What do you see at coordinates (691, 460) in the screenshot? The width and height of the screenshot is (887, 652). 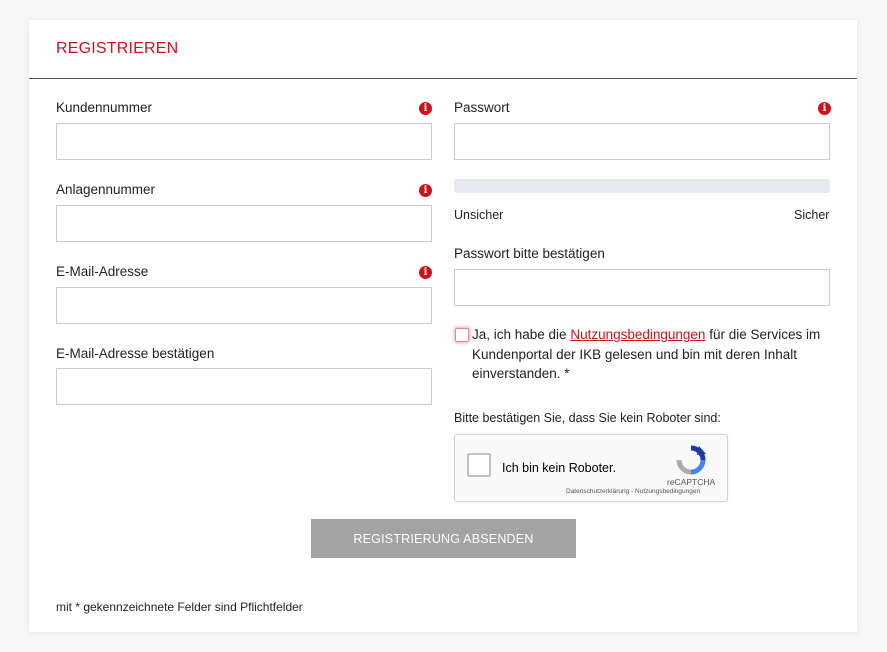 I see `recaptcha-logo-icon` at bounding box center [691, 460].